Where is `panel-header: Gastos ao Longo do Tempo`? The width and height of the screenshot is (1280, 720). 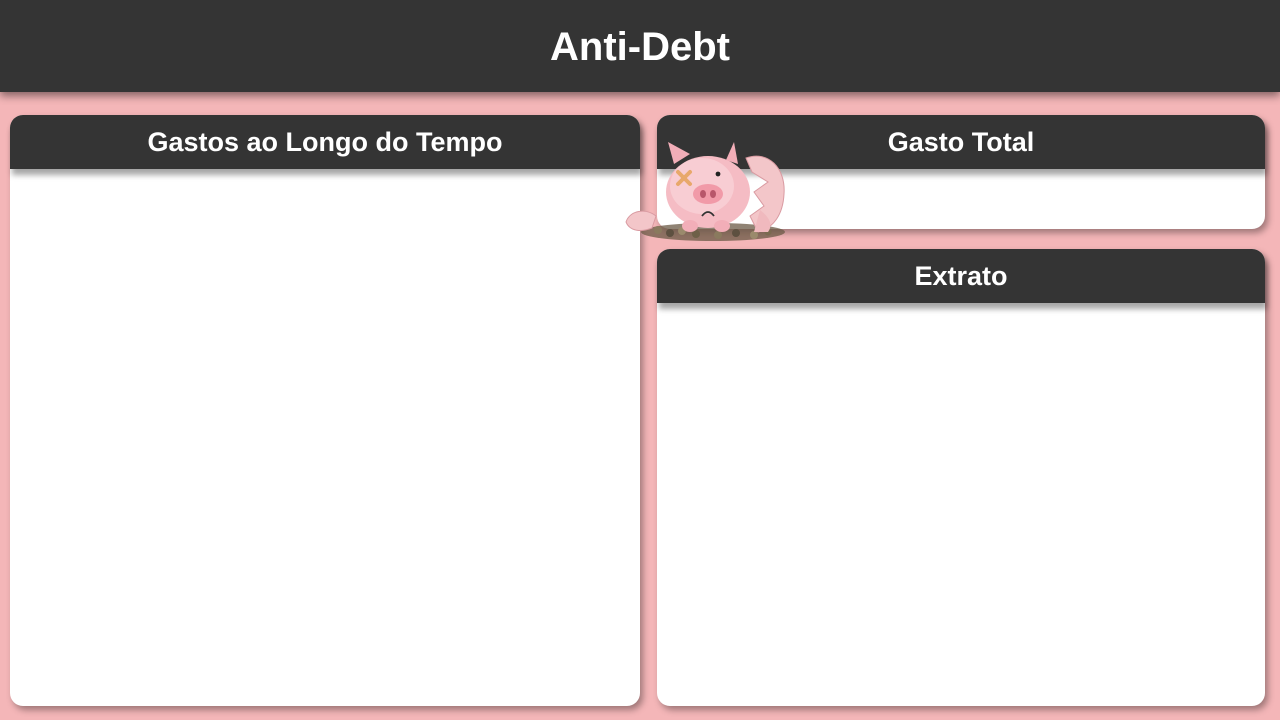
panel-header: Gastos ao Longo do Tempo is located at coordinates (325, 142).